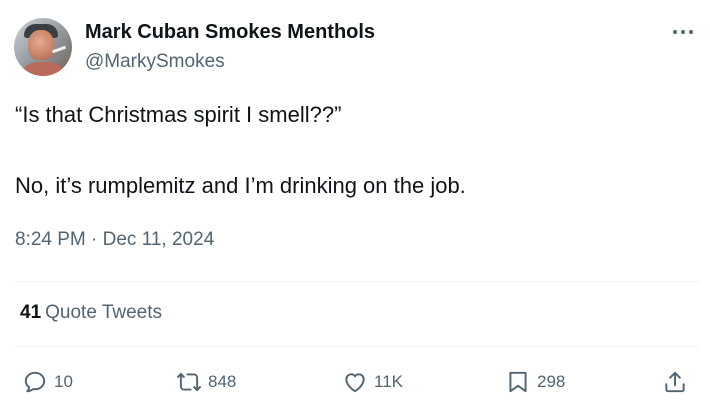 The height and width of the screenshot is (414, 710). Describe the element at coordinates (35, 382) in the screenshot. I see `reply-icon` at that location.